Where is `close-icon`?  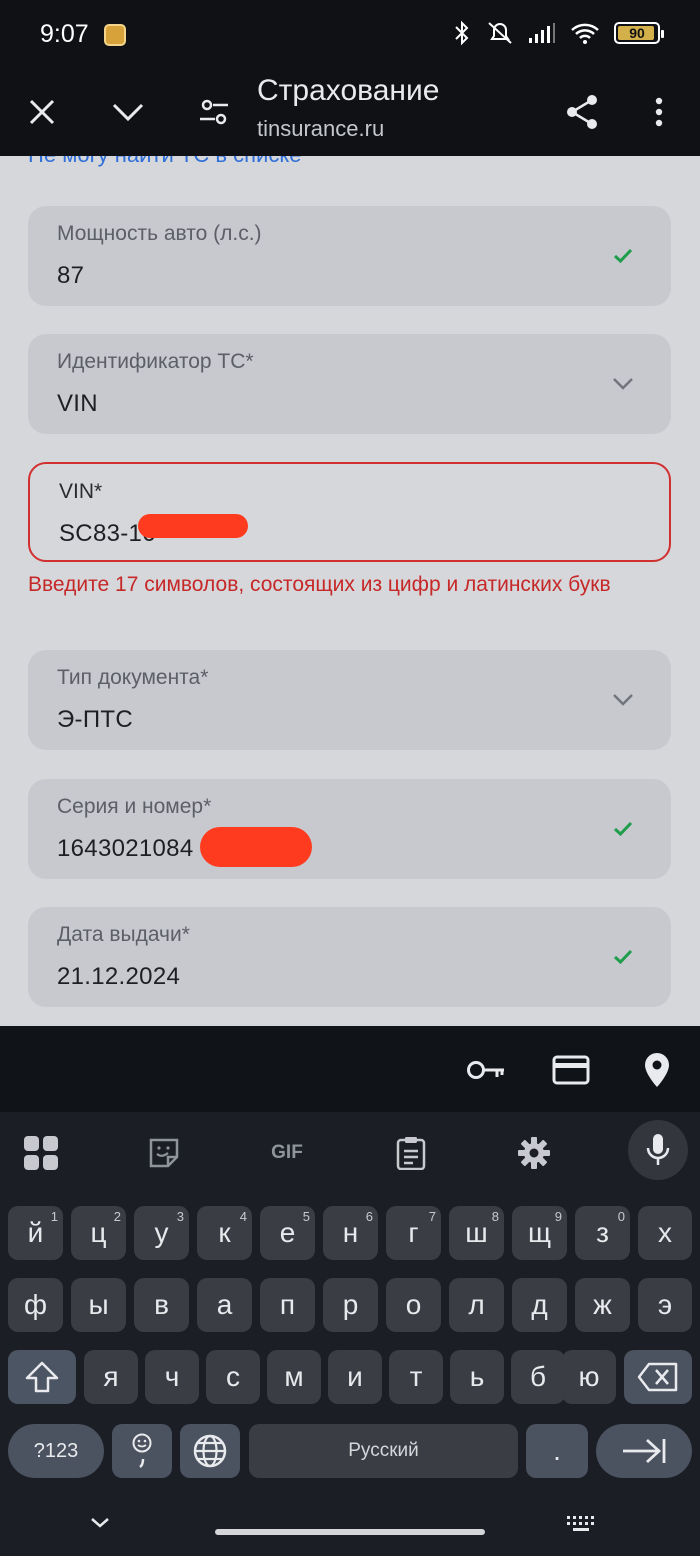
close-icon is located at coordinates (42, 112).